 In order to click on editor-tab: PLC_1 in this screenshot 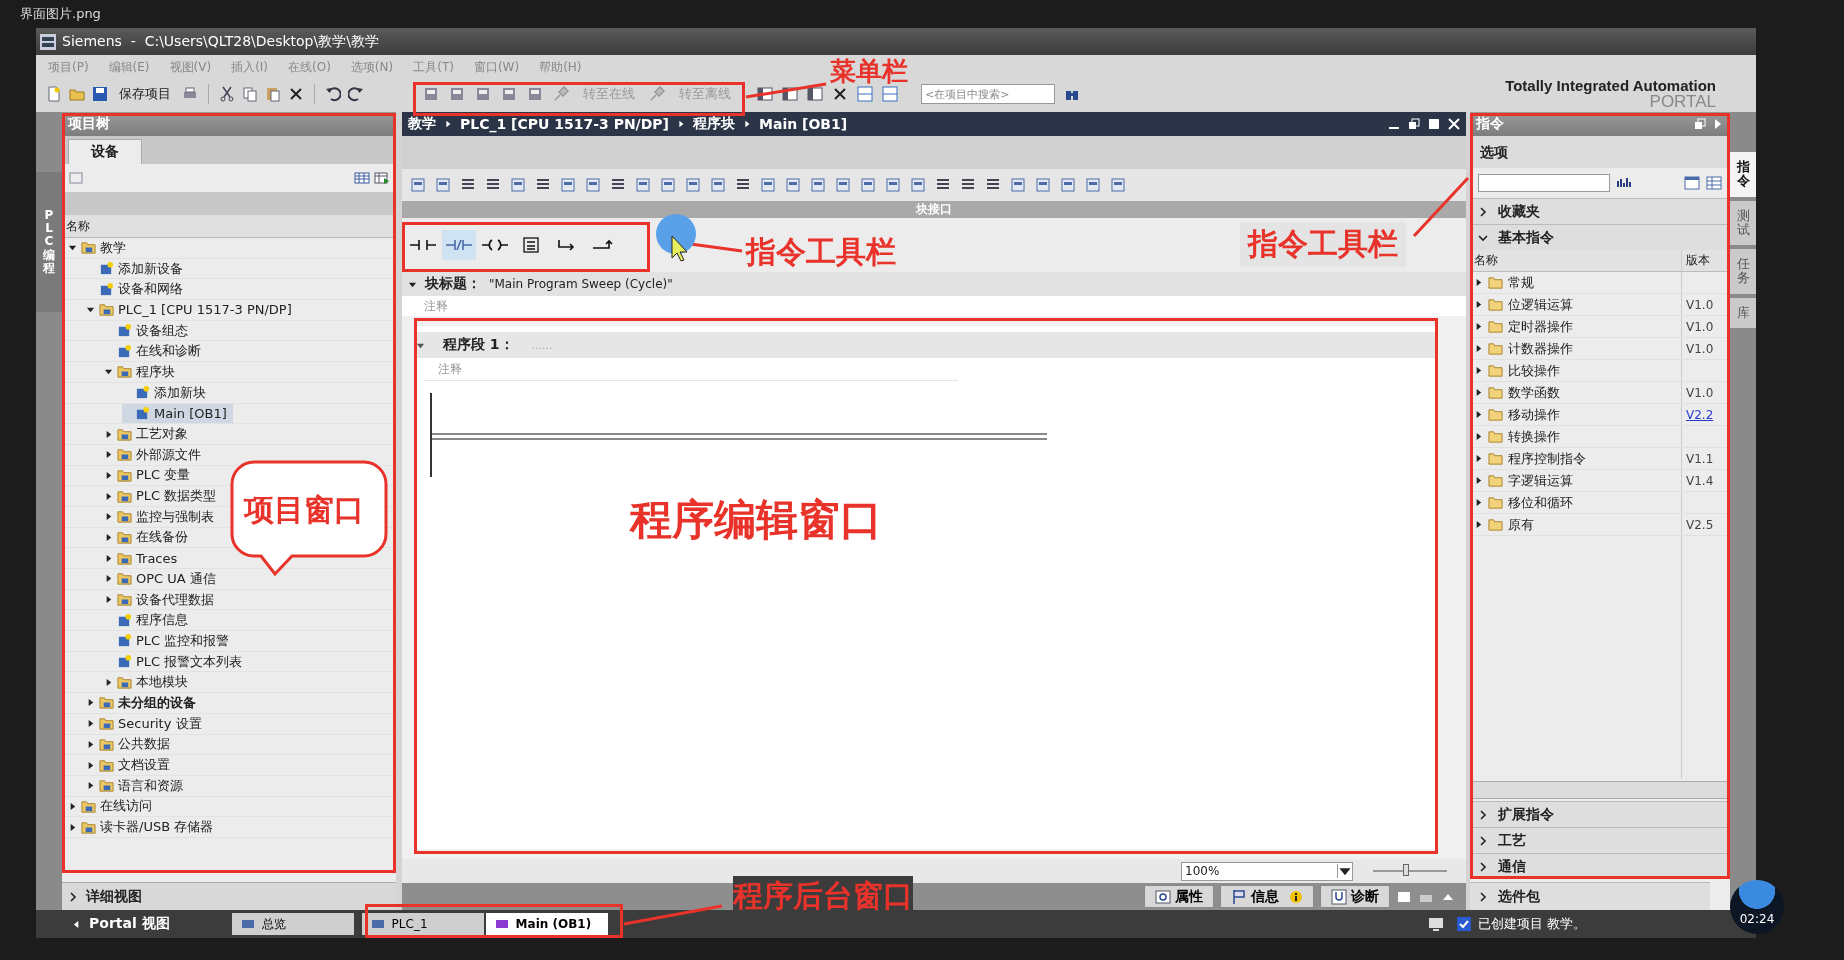, I will do `click(422, 924)`.